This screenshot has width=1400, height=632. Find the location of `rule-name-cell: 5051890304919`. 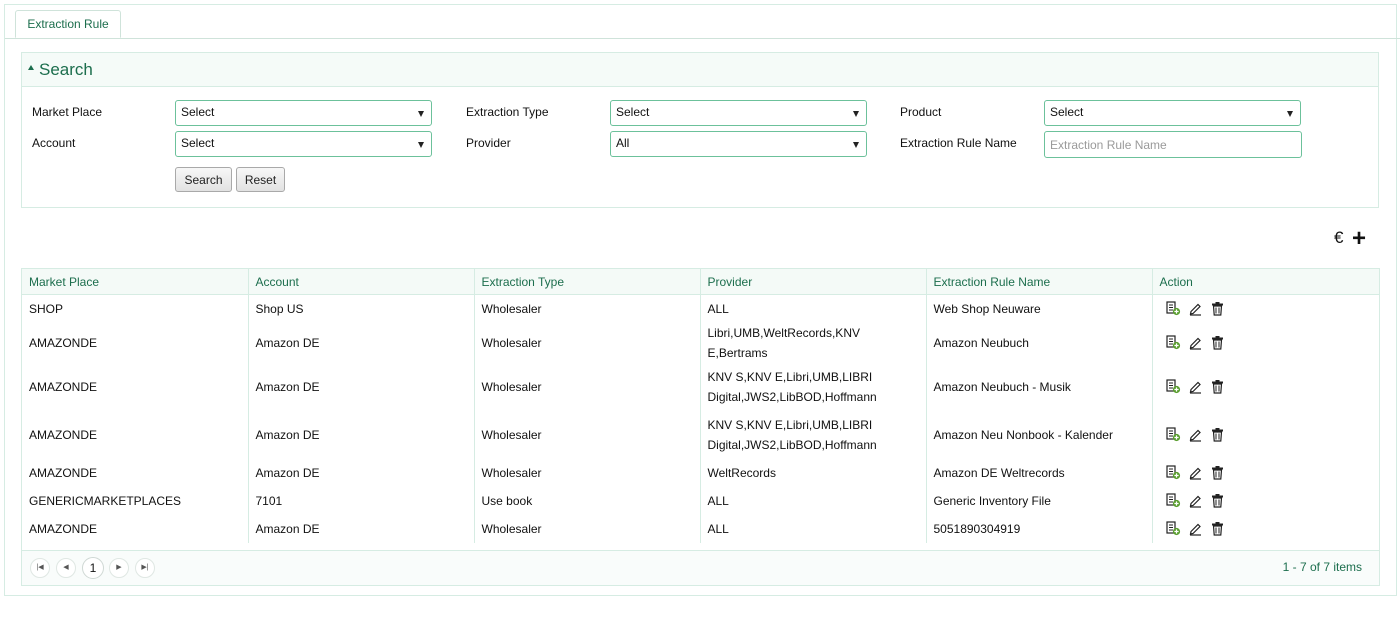

rule-name-cell: 5051890304919 is located at coordinates (1038, 528).